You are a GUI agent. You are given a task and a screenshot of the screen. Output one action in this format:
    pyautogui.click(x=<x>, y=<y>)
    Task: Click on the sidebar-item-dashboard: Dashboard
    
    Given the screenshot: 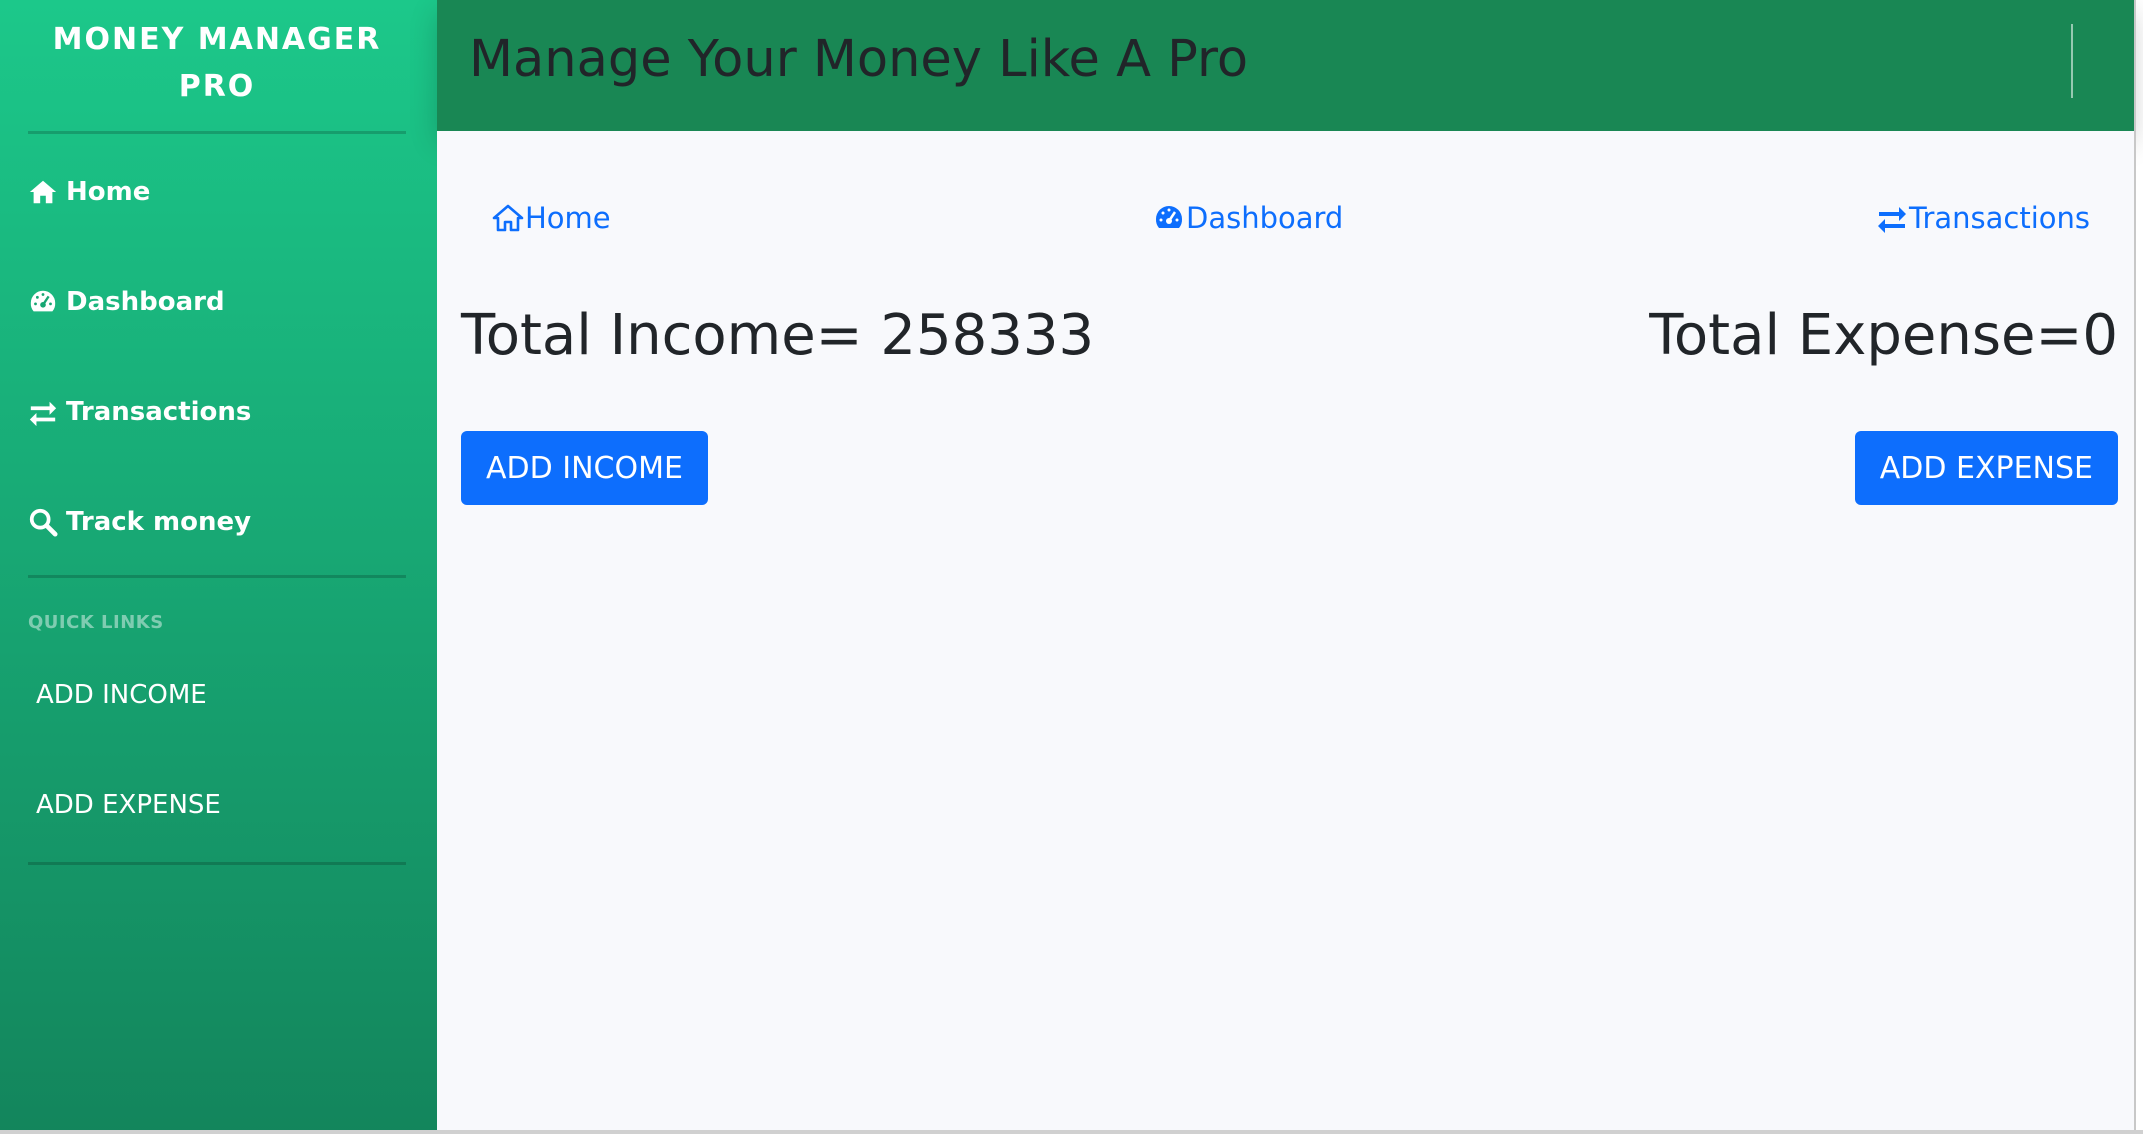 What is the action you would take?
    pyautogui.click(x=126, y=302)
    